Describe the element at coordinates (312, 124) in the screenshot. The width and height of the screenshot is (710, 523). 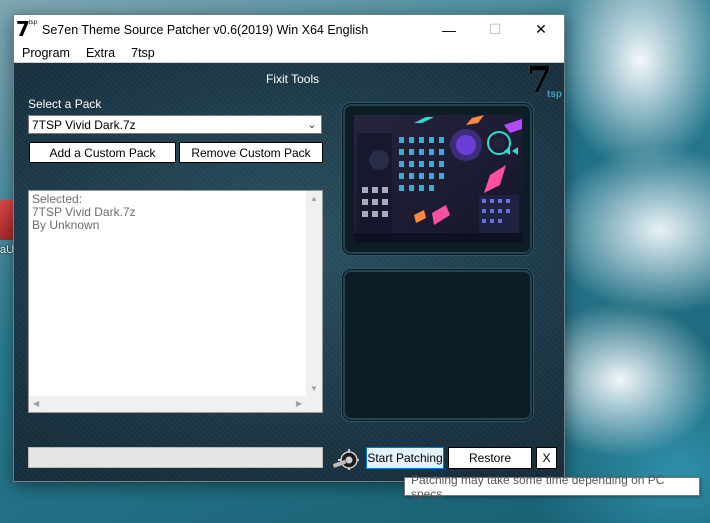
I see `chevron-down-icon: ⌄` at that location.